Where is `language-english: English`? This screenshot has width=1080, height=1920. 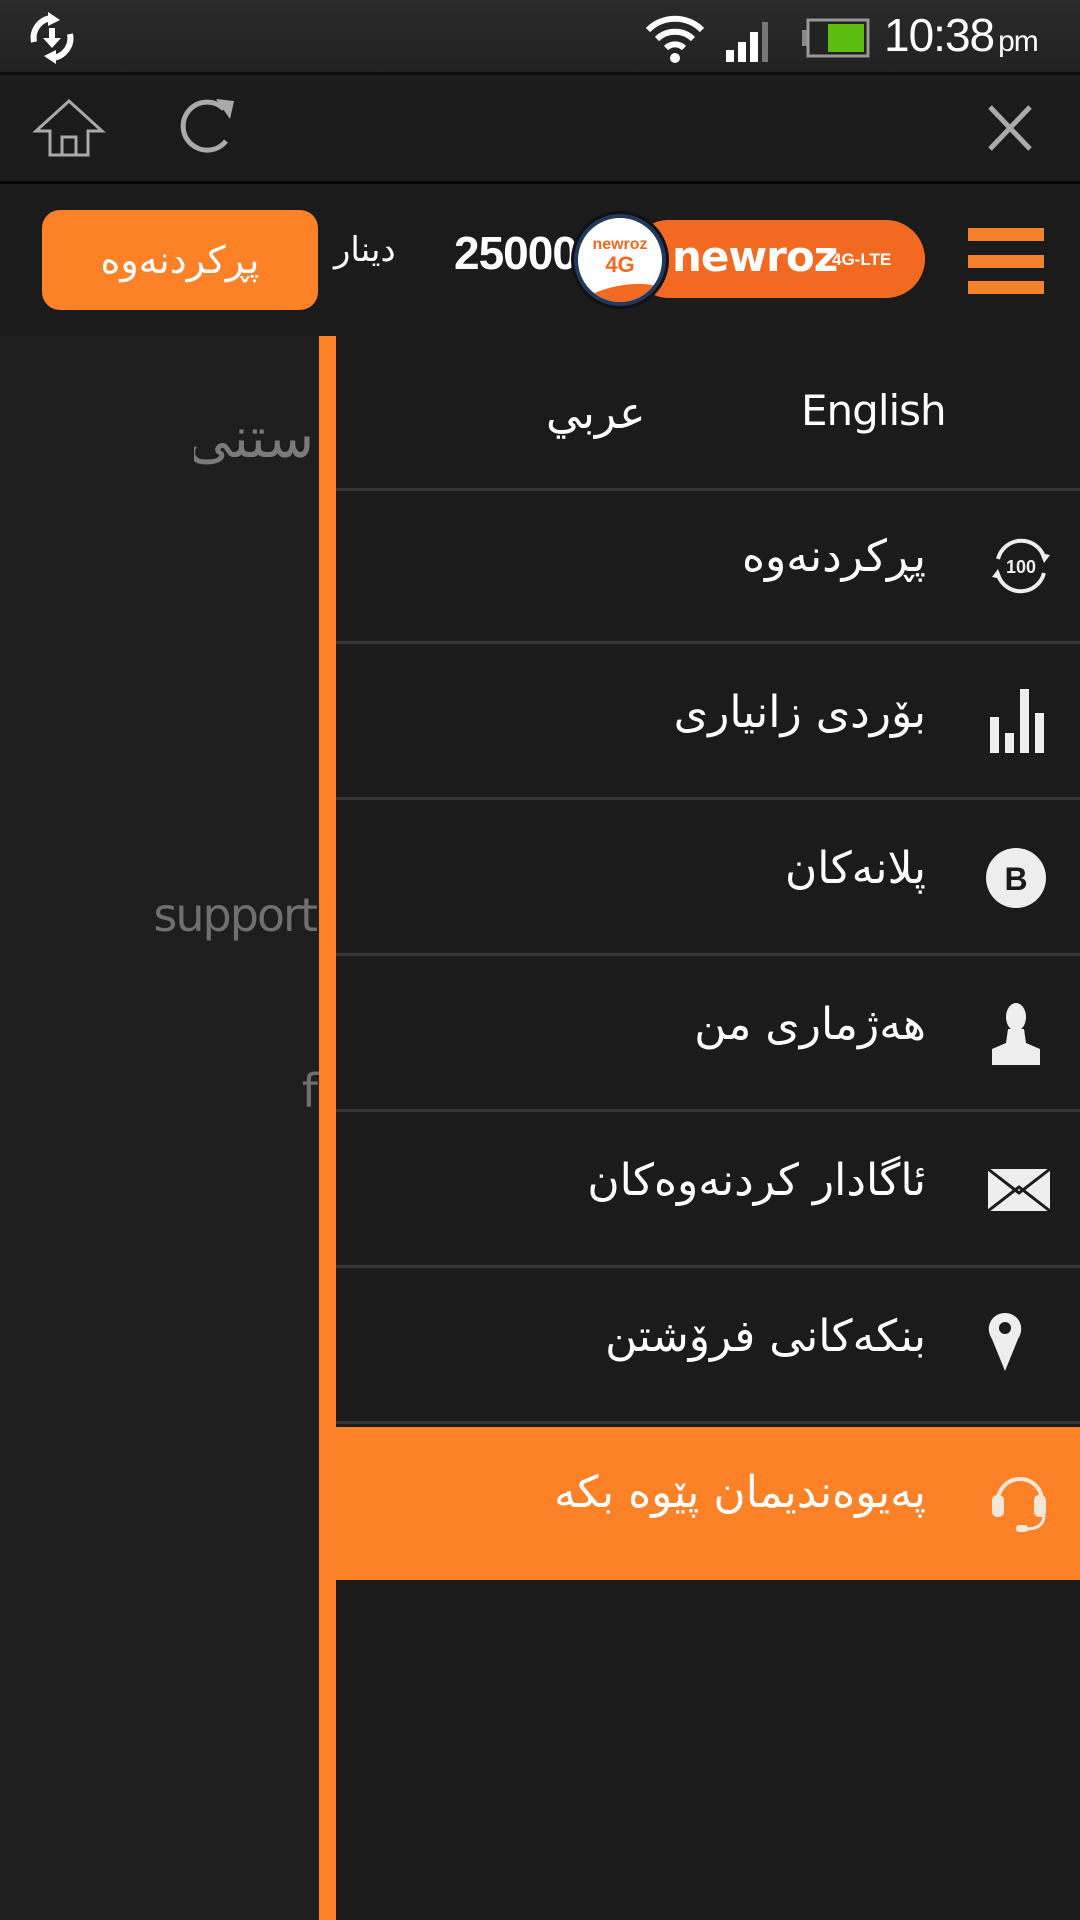 language-english: English is located at coordinates (874, 410).